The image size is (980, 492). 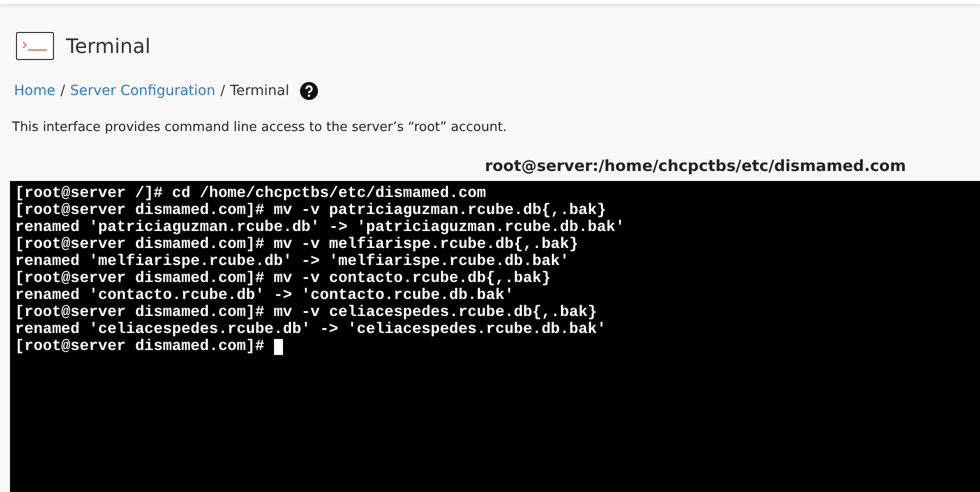 What do you see at coordinates (320, 227) in the screenshot?
I see `terminal-line: renamed 'patriciaguzman.rcube.db' -> 'patriciaguzman.rcube.db.bak'` at bounding box center [320, 227].